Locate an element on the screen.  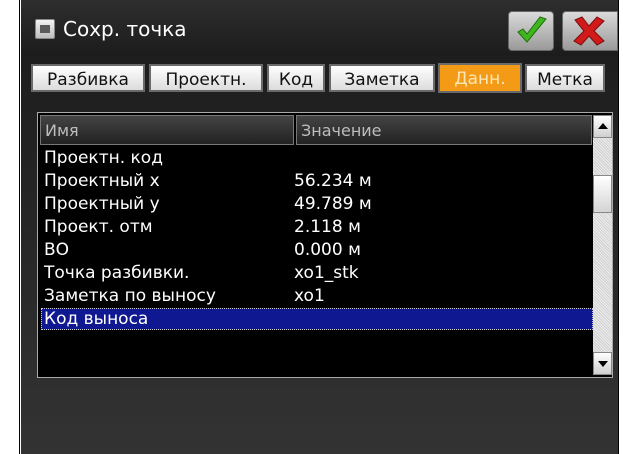
row-name: Проектный x is located at coordinates (102, 181).